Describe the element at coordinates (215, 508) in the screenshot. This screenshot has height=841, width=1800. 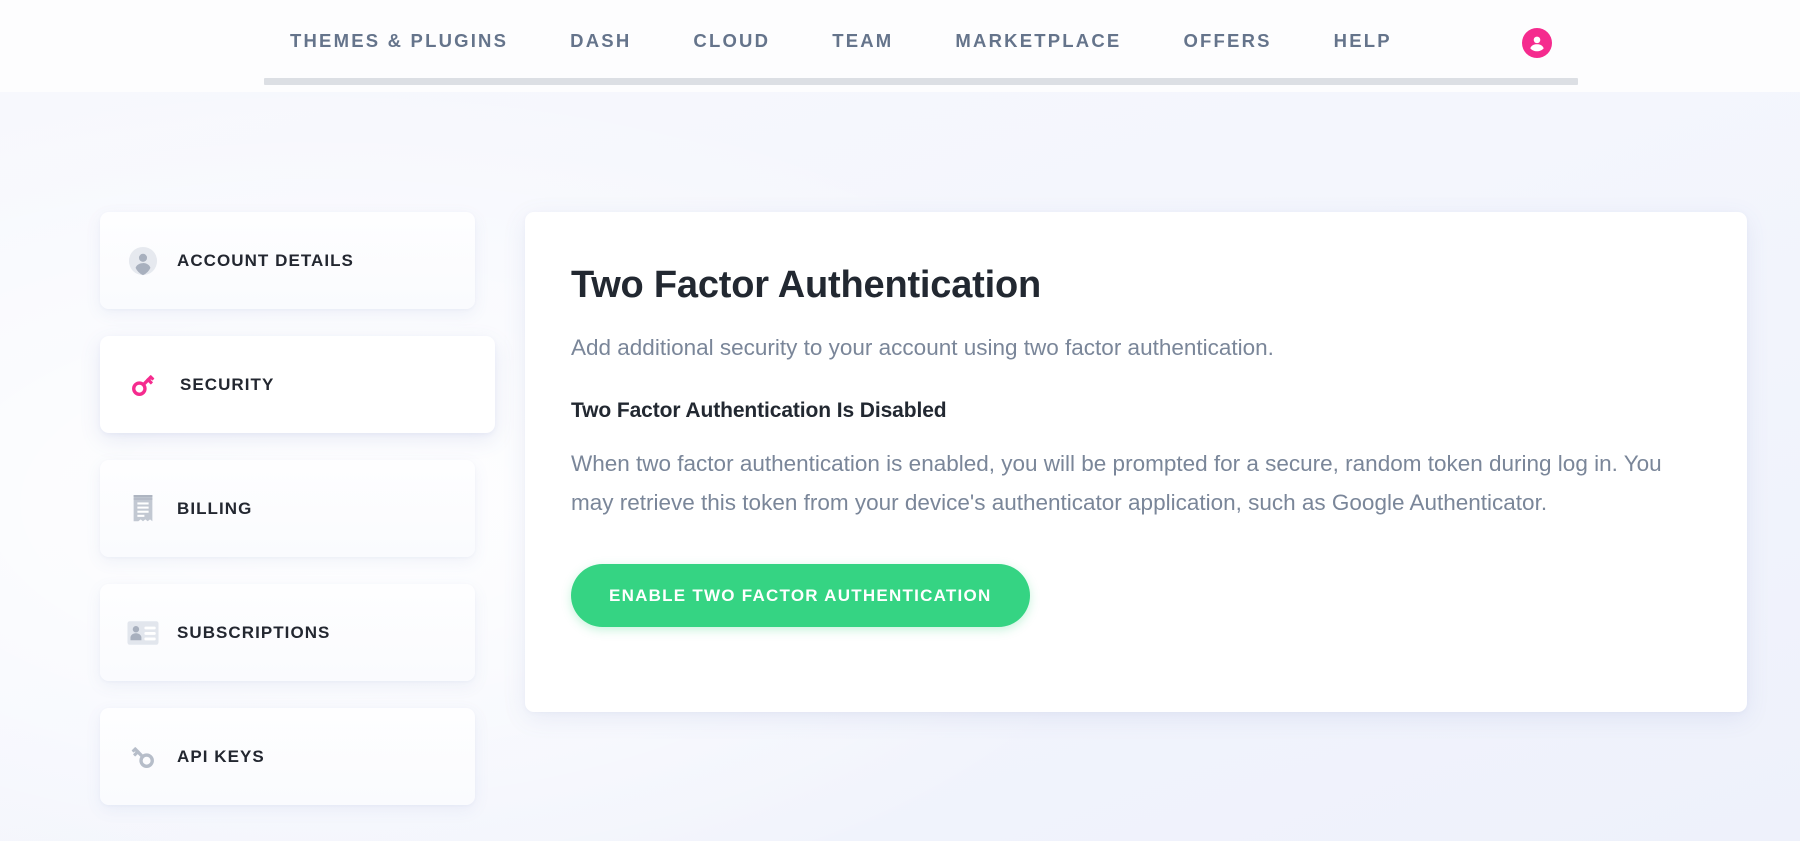
I see `sidebar-item-label: Billing` at that location.